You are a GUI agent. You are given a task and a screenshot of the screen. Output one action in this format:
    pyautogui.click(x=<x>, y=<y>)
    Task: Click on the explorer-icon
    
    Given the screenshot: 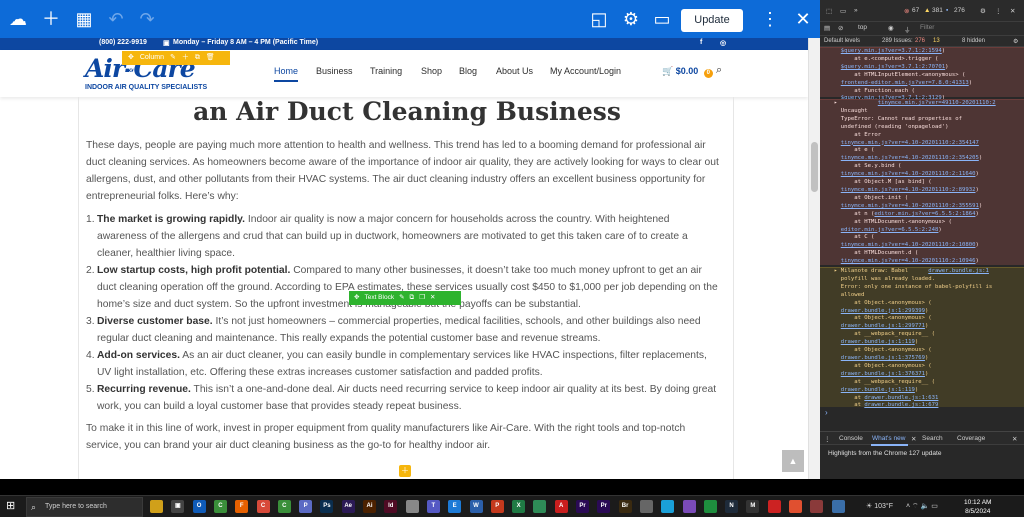 What is the action you would take?
    pyautogui.click(x=412, y=506)
    